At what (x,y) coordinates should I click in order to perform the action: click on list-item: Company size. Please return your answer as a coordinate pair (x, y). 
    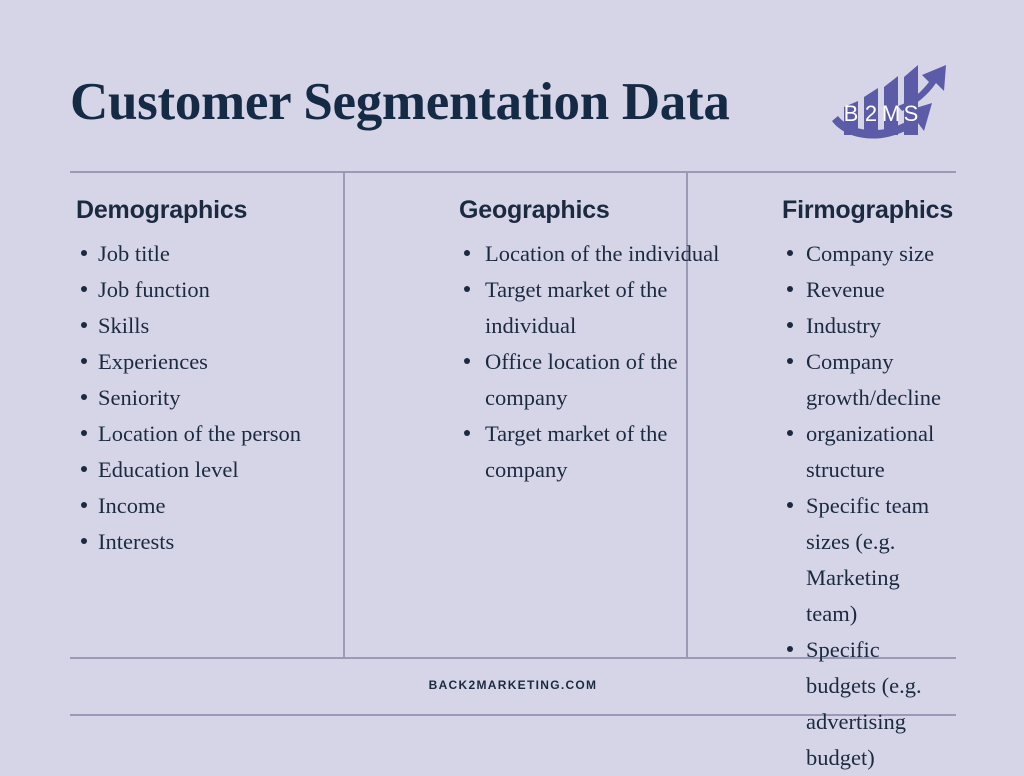
    Looking at the image, I should click on (864, 254).